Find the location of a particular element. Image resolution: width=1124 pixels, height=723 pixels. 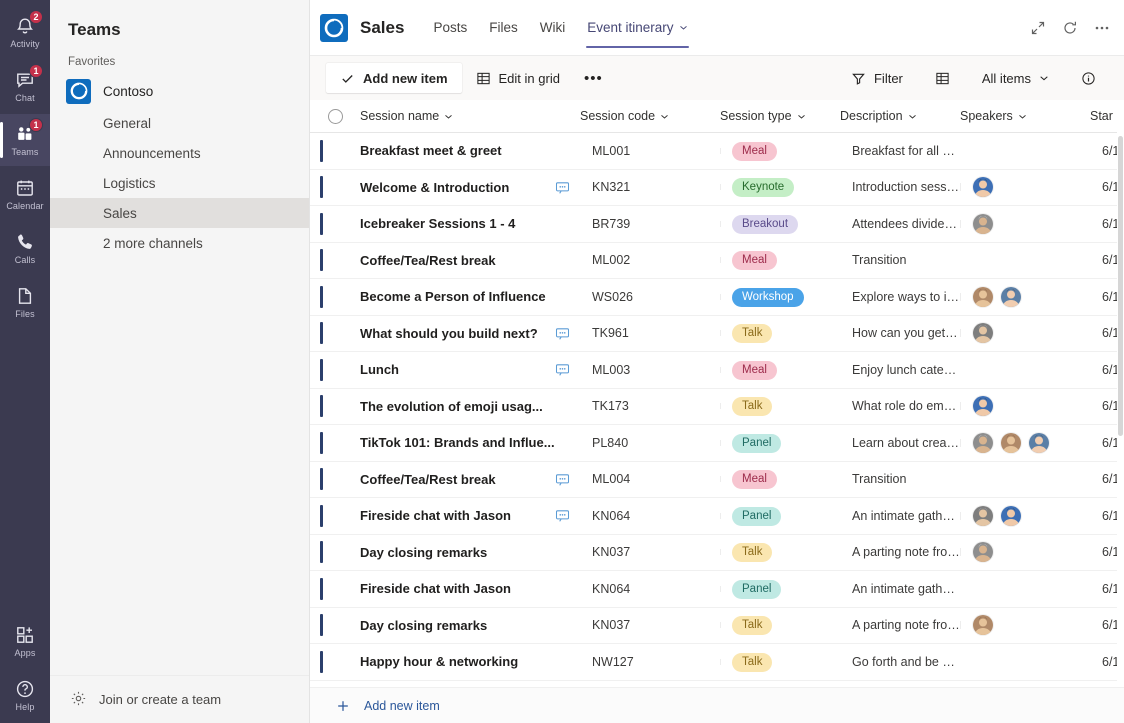

chevron-down-icon is located at coordinates (683, 27).